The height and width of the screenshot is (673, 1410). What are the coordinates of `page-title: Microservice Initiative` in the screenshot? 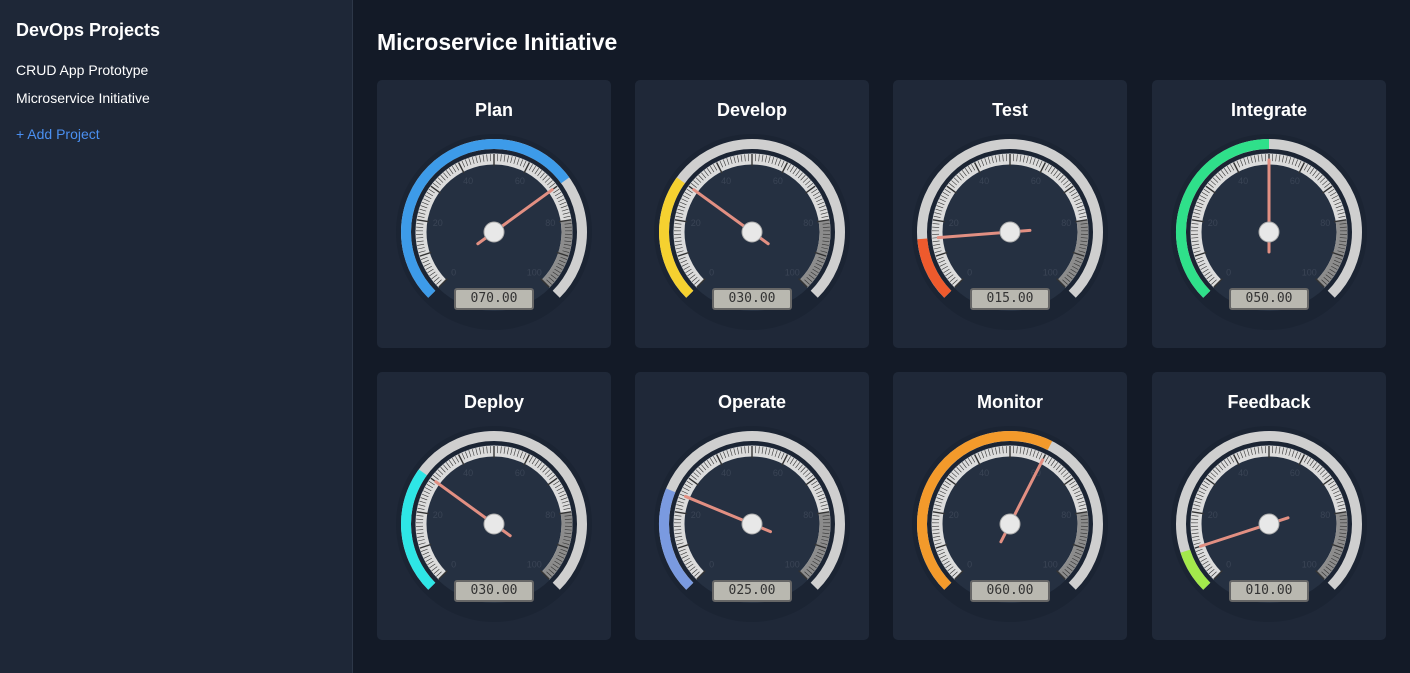 It's located at (497, 42).